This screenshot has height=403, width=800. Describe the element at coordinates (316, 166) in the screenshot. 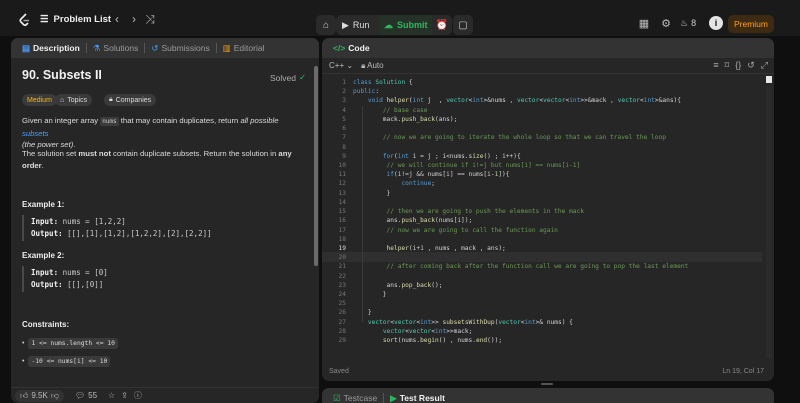

I see `description-scrollbar` at that location.